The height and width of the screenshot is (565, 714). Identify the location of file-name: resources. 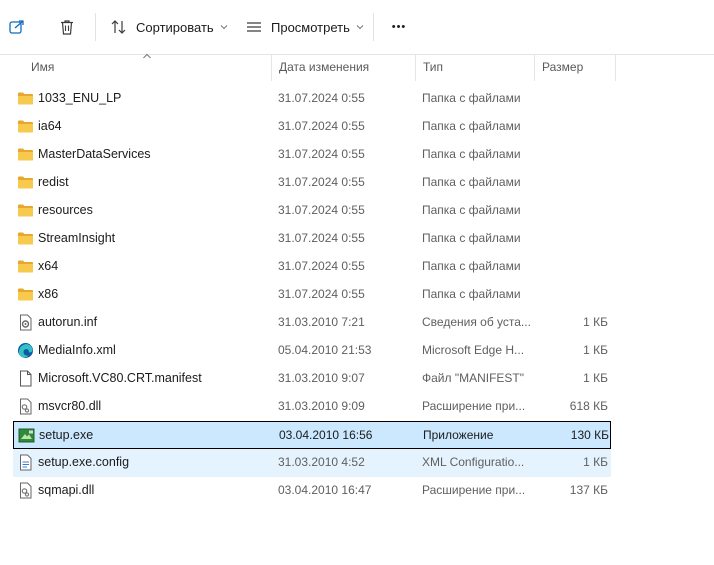
(65, 210).